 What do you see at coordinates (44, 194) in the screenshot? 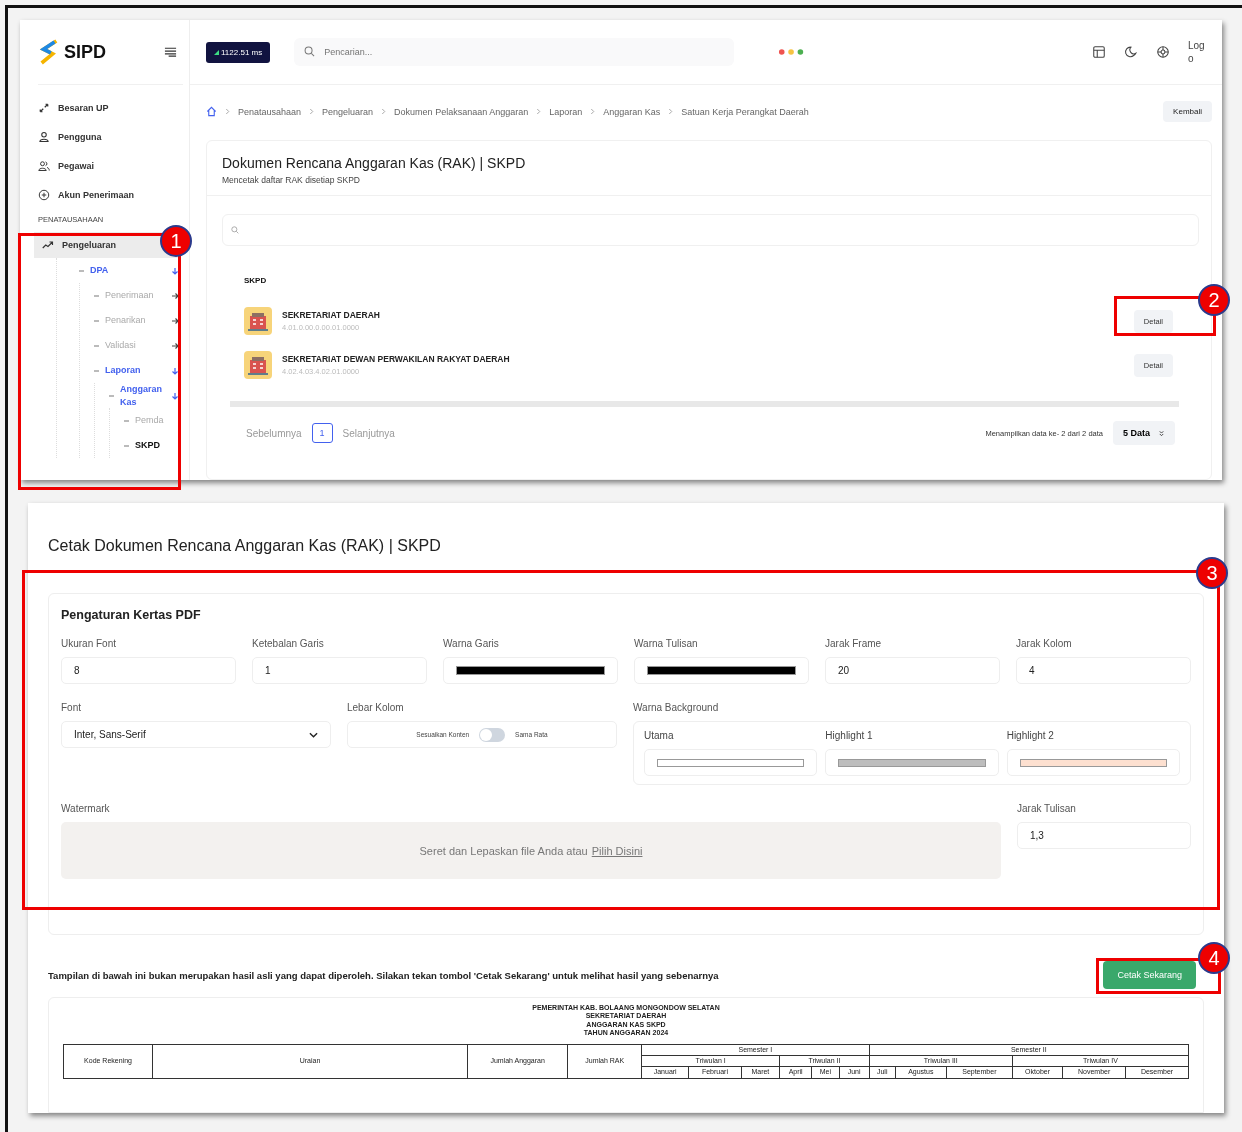
I see `plus-circle-icon` at bounding box center [44, 194].